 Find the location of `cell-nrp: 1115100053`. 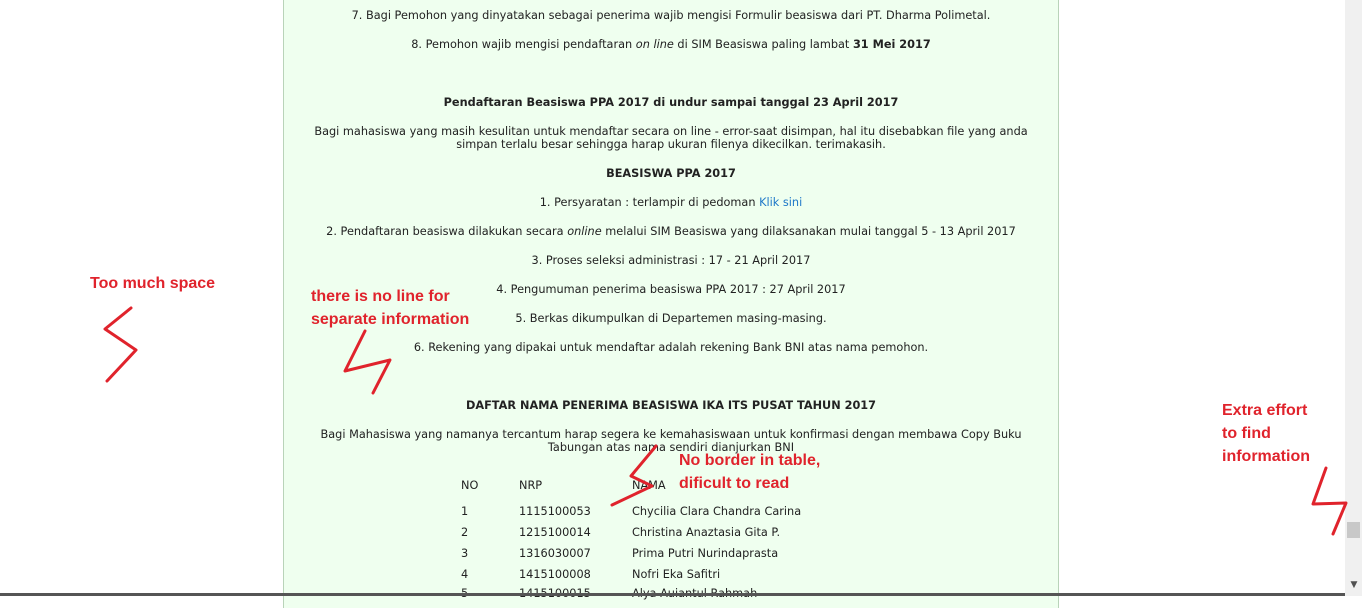

cell-nrp: 1115100053 is located at coordinates (555, 511).